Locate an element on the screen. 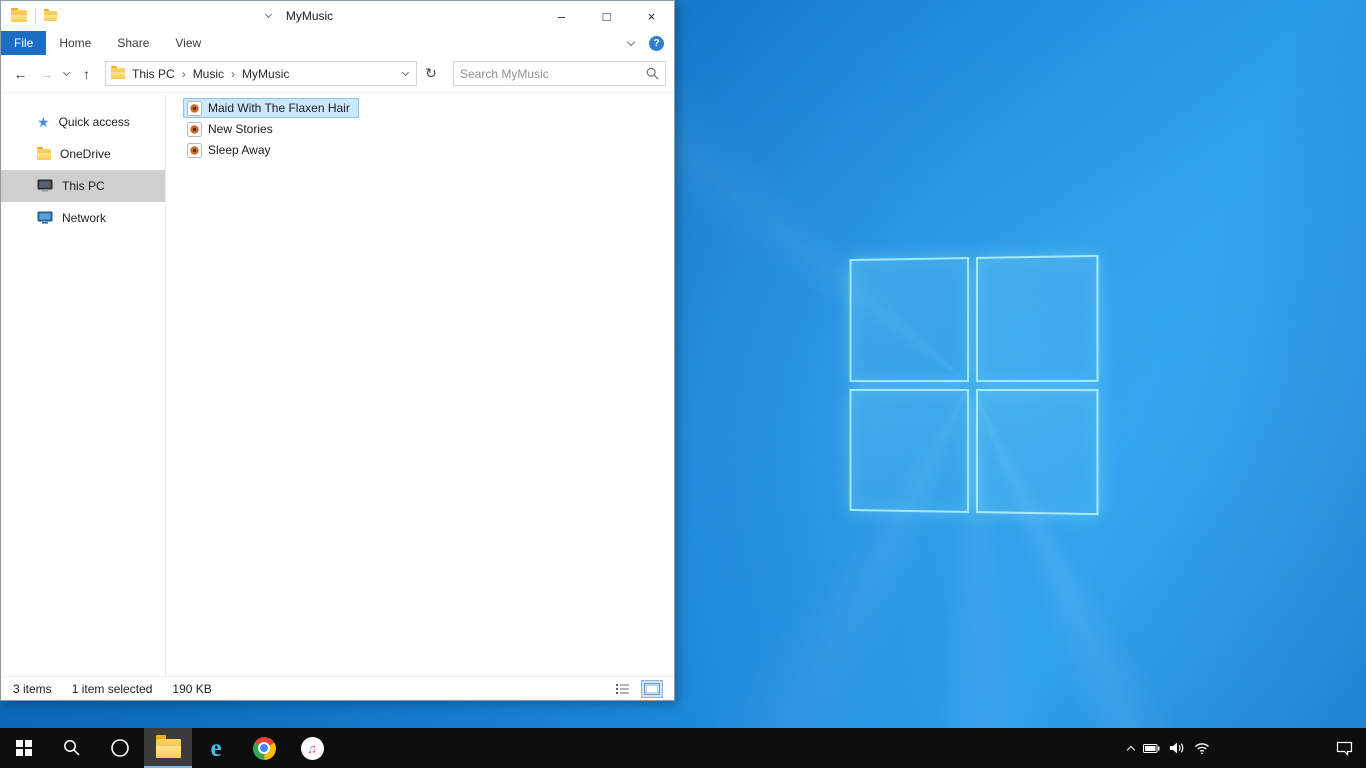 Image resolution: width=1366 pixels, height=768 pixels. start-button is located at coordinates (24, 748).